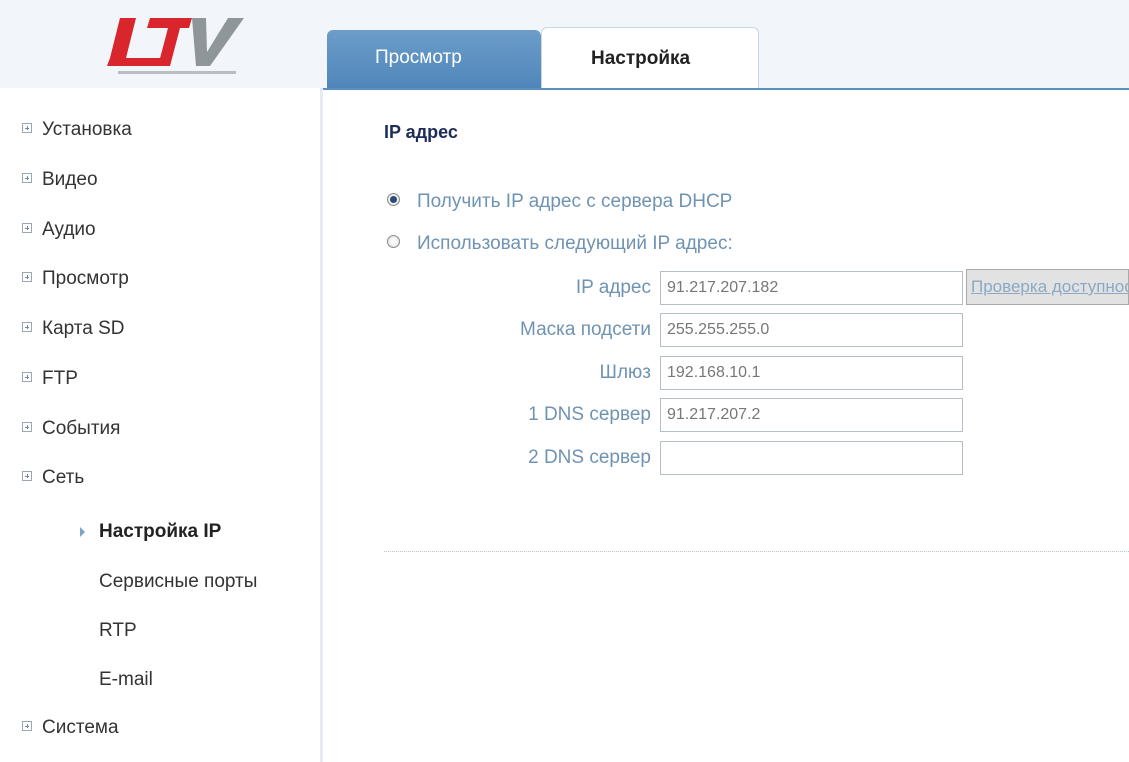  I want to click on sidebar-item-sd-card: Карта SD, so click(62, 329).